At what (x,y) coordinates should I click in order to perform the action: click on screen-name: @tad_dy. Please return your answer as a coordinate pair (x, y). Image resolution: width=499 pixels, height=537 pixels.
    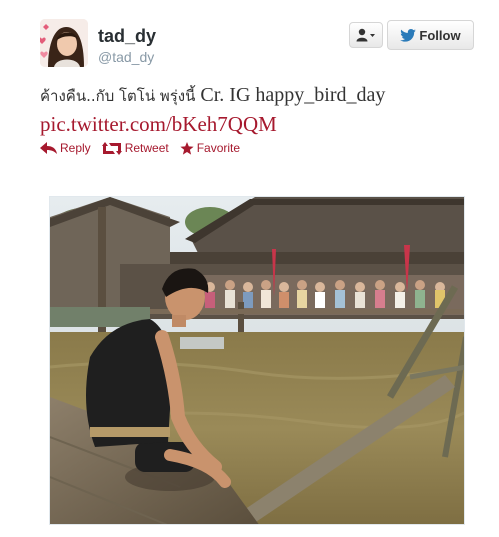
    Looking at the image, I should click on (126, 57).